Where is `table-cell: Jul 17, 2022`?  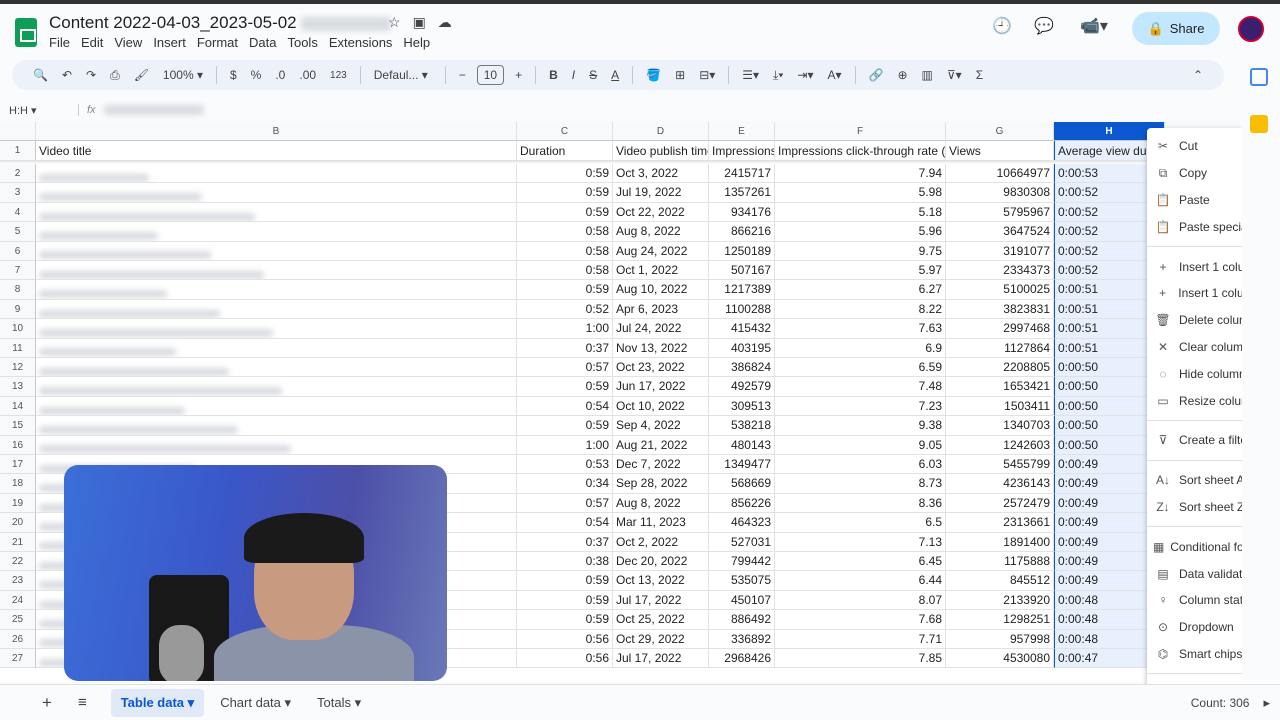
table-cell: Jul 17, 2022 is located at coordinates (661, 659).